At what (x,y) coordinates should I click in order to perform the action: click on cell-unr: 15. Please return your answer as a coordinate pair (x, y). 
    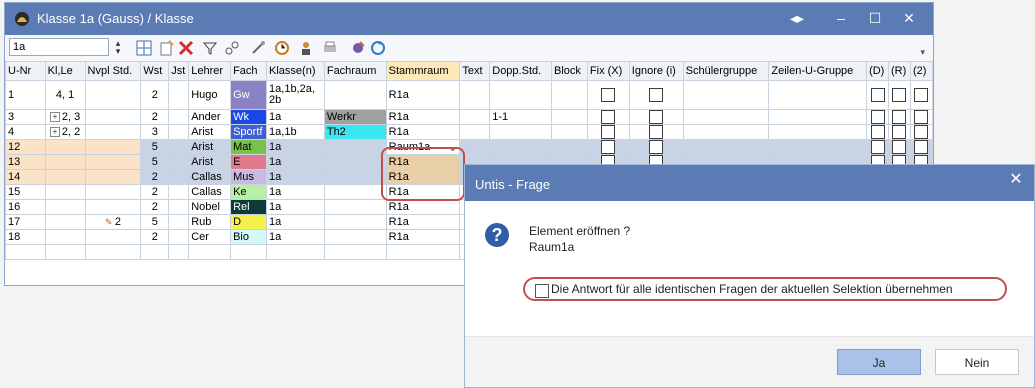
    Looking at the image, I should click on (25, 192).